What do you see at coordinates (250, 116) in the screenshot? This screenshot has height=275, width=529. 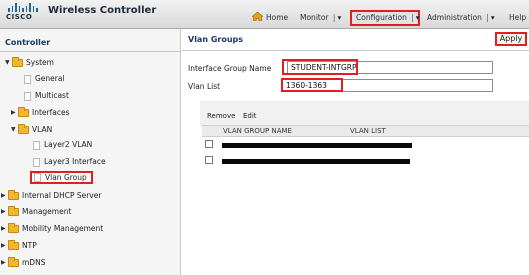 I see `edit-button: Edit` at bounding box center [250, 116].